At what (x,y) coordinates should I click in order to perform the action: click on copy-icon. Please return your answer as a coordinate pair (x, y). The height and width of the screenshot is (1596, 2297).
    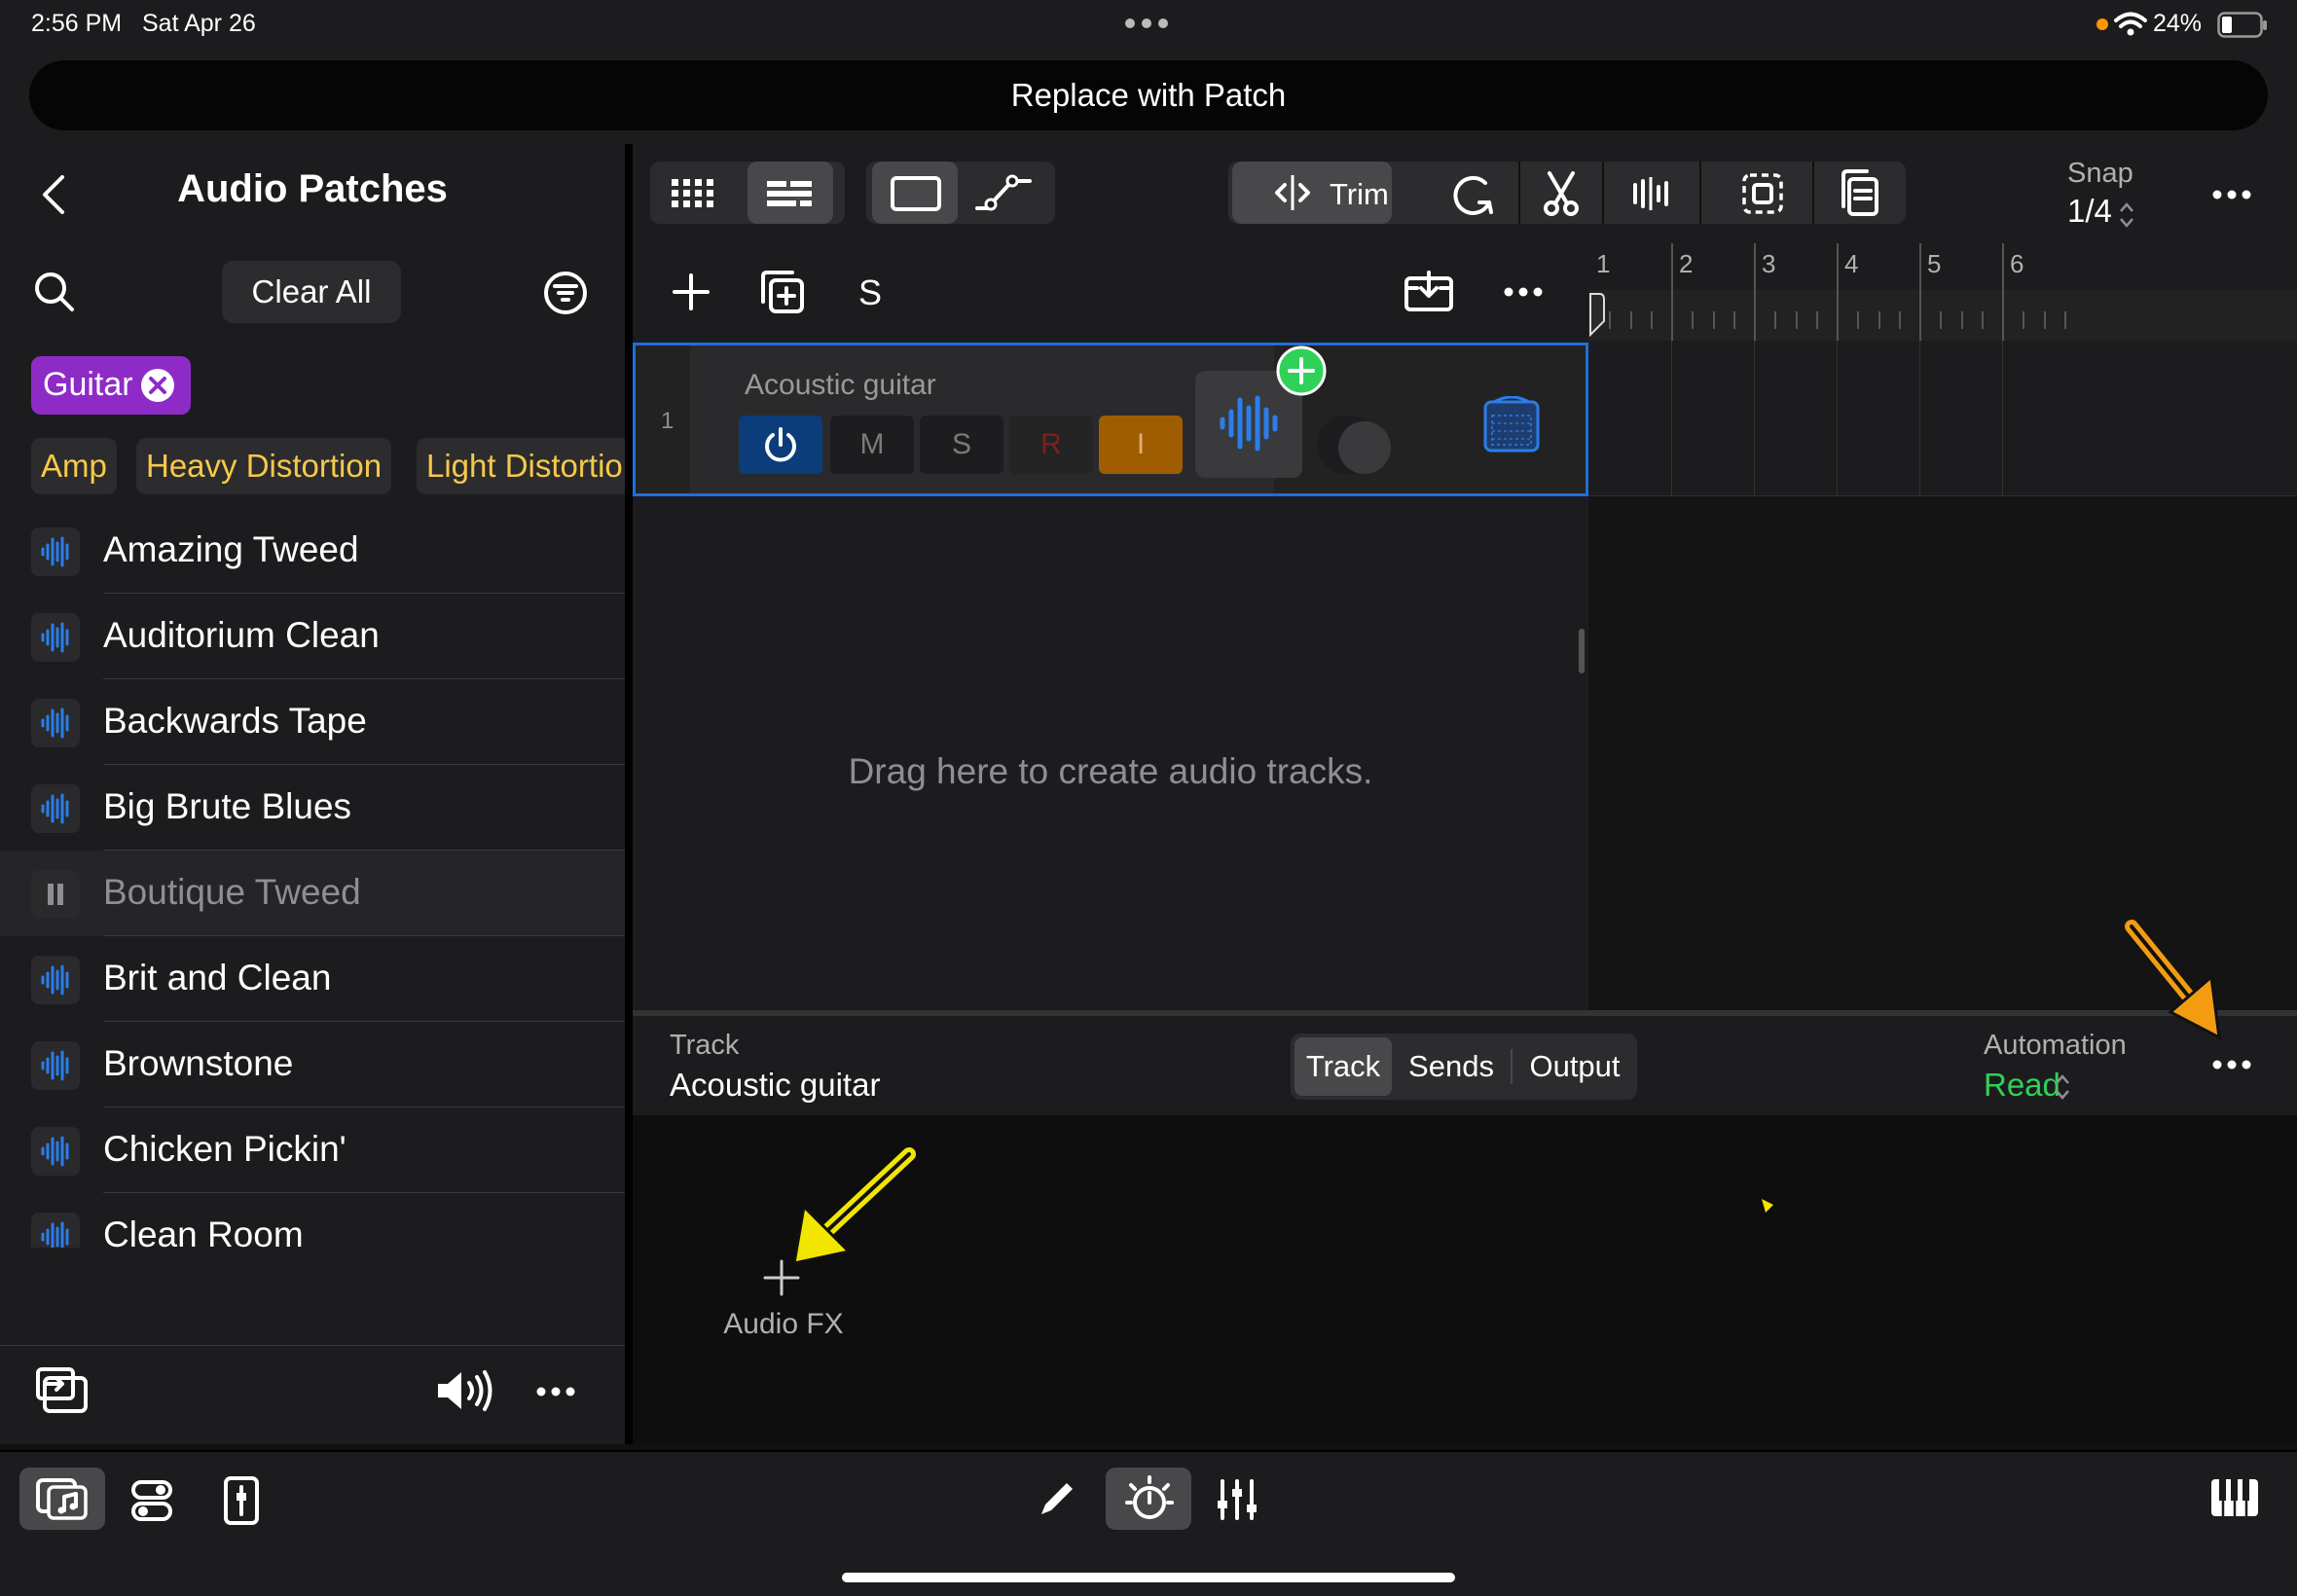
    Looking at the image, I should click on (1858, 193).